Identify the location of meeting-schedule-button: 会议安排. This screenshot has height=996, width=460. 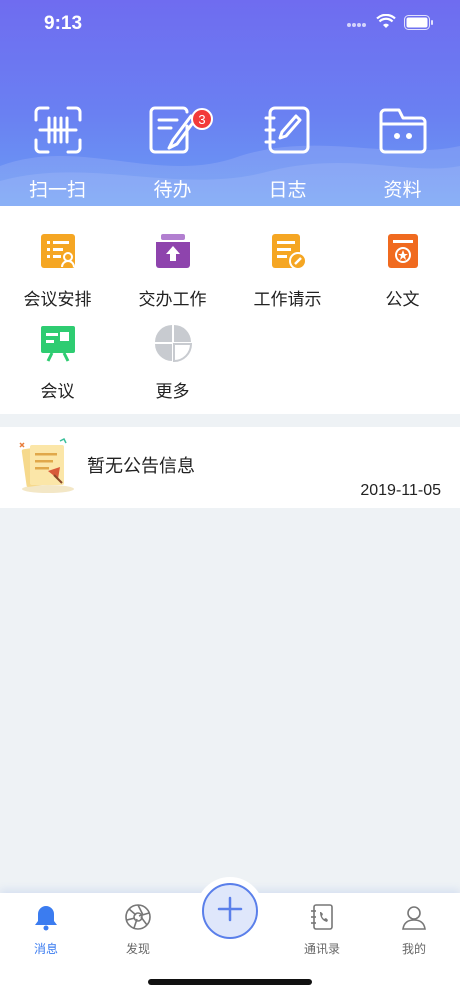
(57, 270).